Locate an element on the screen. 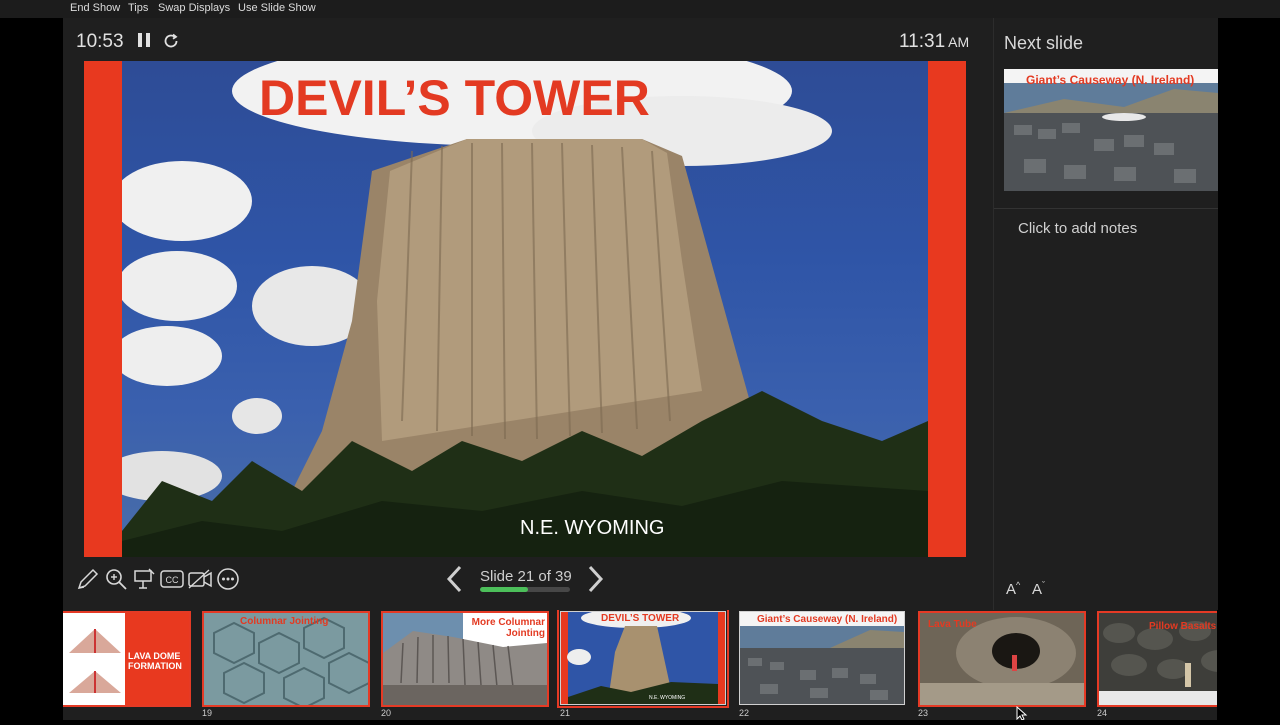 Image resolution: width=1280 pixels, height=725 pixels. swap-displays-menu: Swap Displays is located at coordinates (194, 8).